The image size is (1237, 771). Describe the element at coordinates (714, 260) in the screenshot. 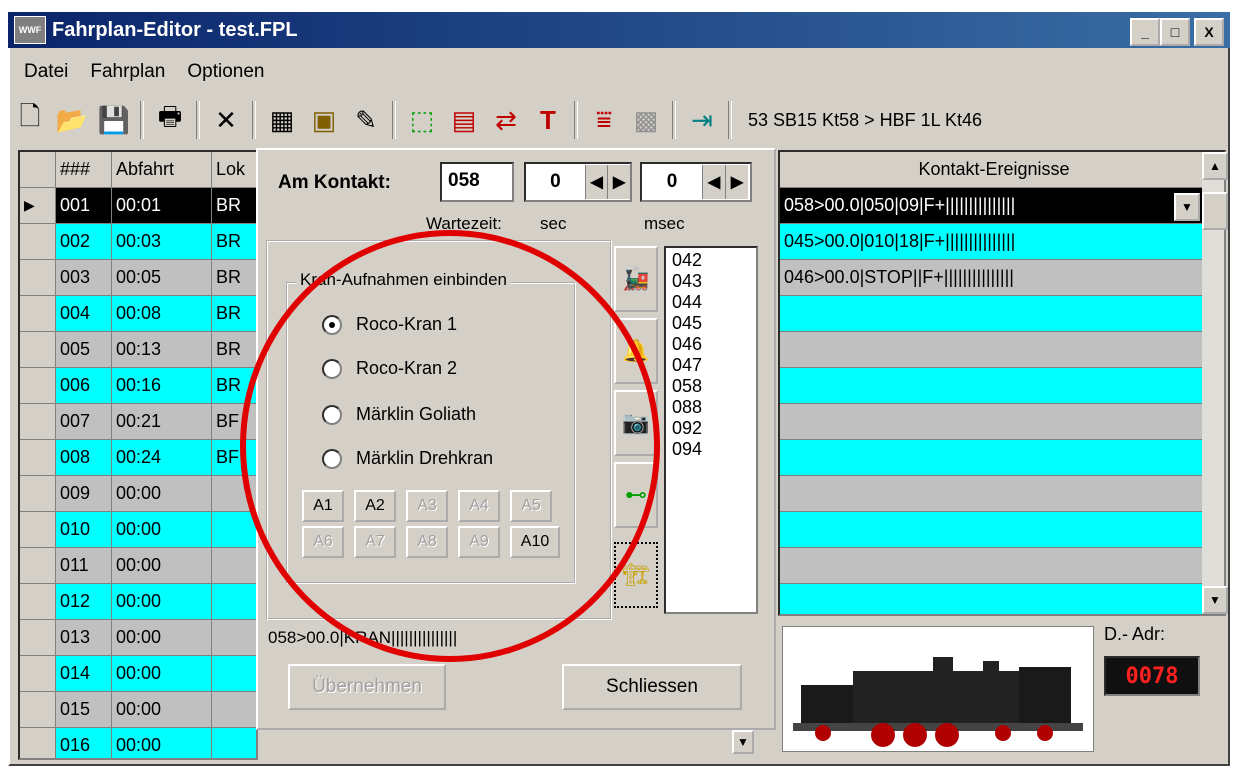

I see `list-item: 042` at that location.